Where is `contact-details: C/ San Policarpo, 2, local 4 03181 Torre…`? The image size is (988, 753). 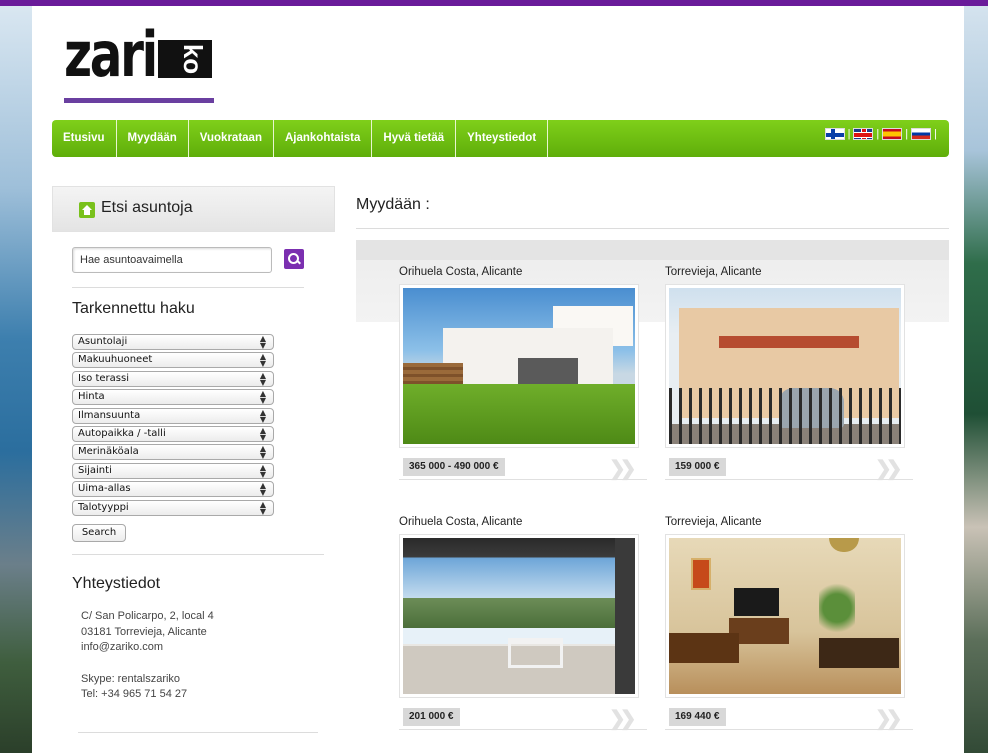 contact-details: C/ San Policarpo, 2, local 4 03181 Torre… is located at coordinates (147, 656).